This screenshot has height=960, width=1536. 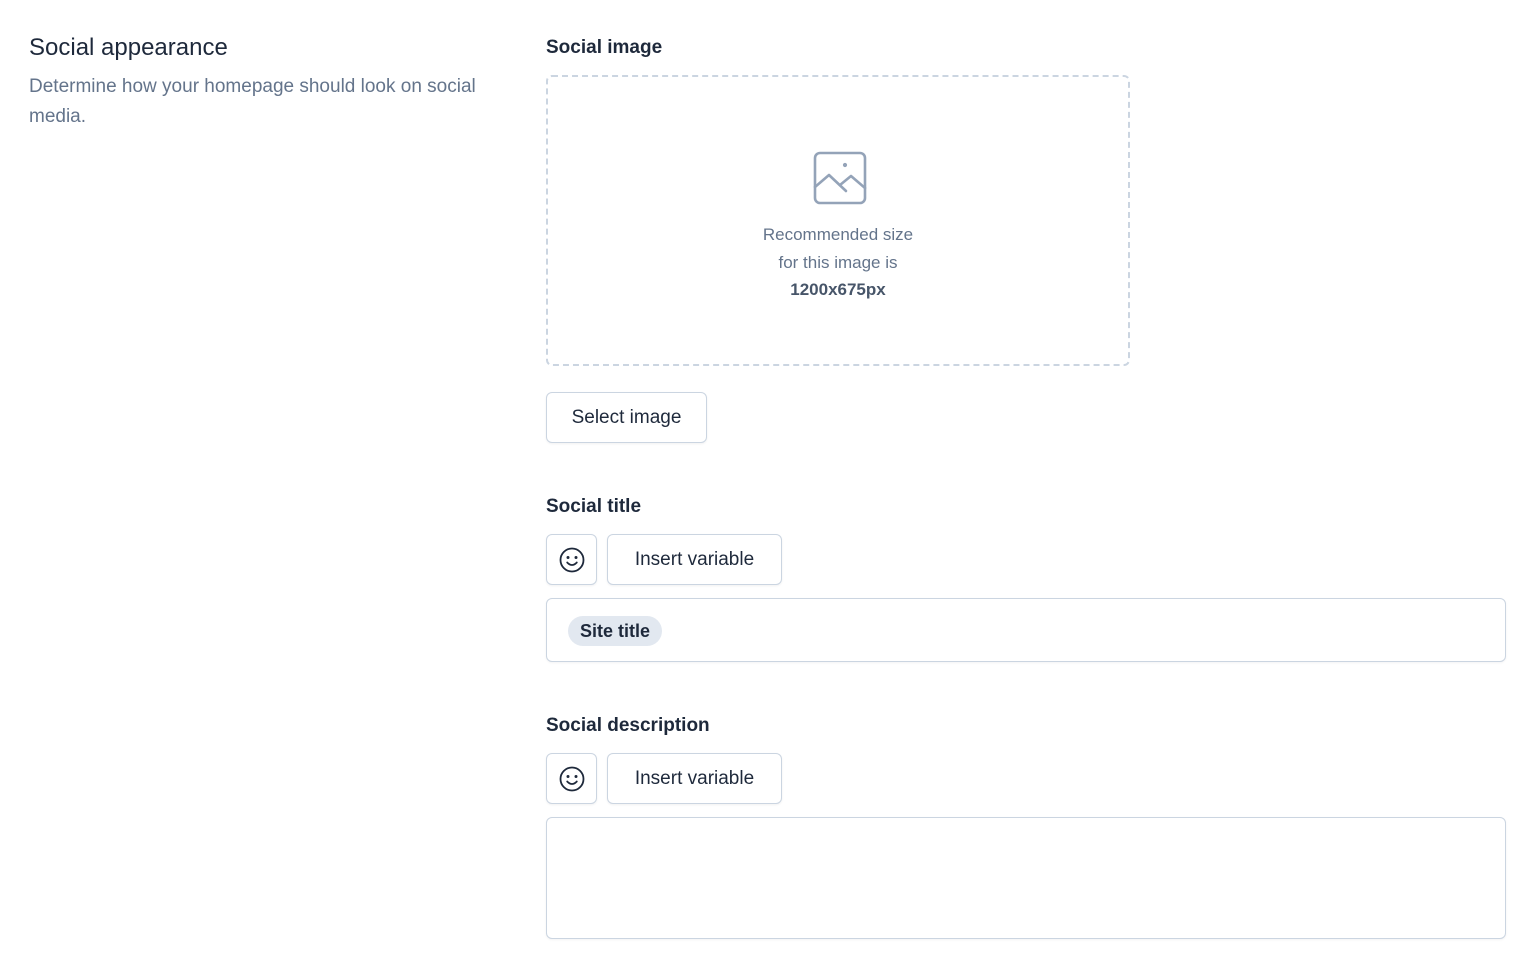 I want to click on social-image-label: Social image, so click(x=604, y=47).